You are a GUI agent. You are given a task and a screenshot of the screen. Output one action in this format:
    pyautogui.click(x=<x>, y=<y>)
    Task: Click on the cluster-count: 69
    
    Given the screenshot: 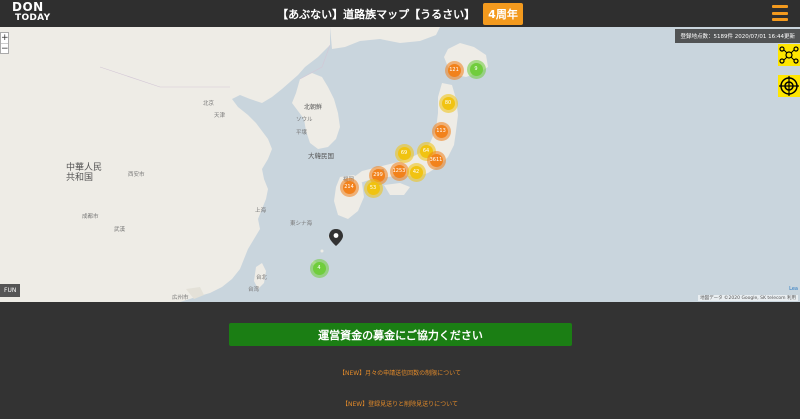 What is the action you would take?
    pyautogui.click(x=404, y=153)
    